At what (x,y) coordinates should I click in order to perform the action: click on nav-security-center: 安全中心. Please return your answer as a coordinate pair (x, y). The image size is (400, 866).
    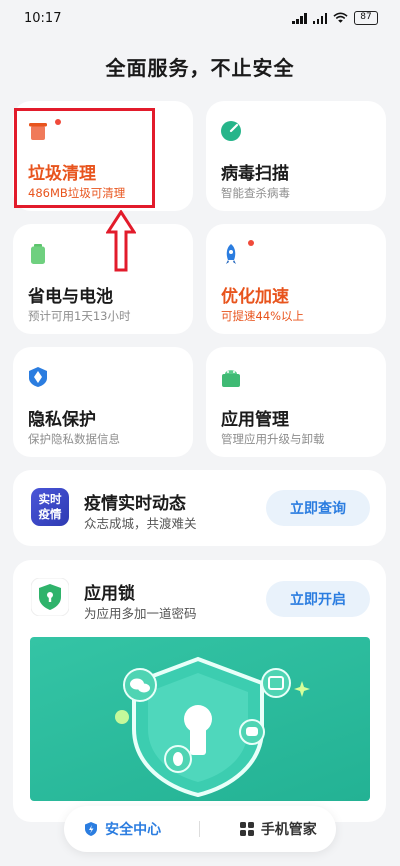
    Looking at the image, I should click on (122, 829).